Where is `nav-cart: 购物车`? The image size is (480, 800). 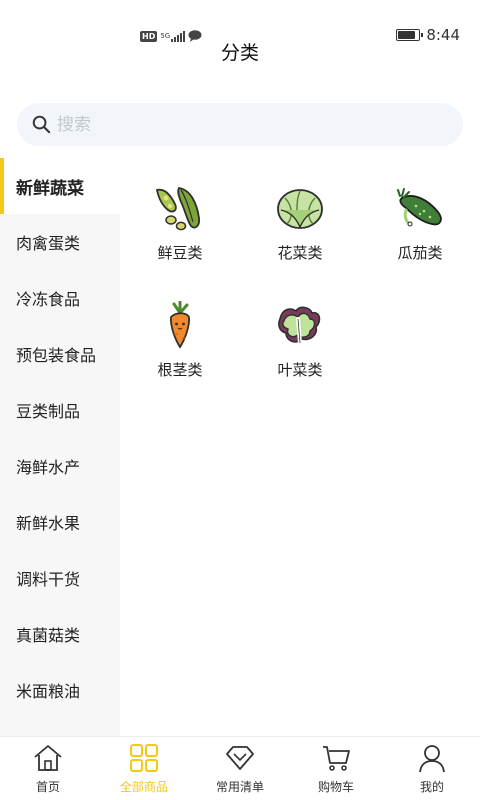 nav-cart: 购物车 is located at coordinates (336, 768).